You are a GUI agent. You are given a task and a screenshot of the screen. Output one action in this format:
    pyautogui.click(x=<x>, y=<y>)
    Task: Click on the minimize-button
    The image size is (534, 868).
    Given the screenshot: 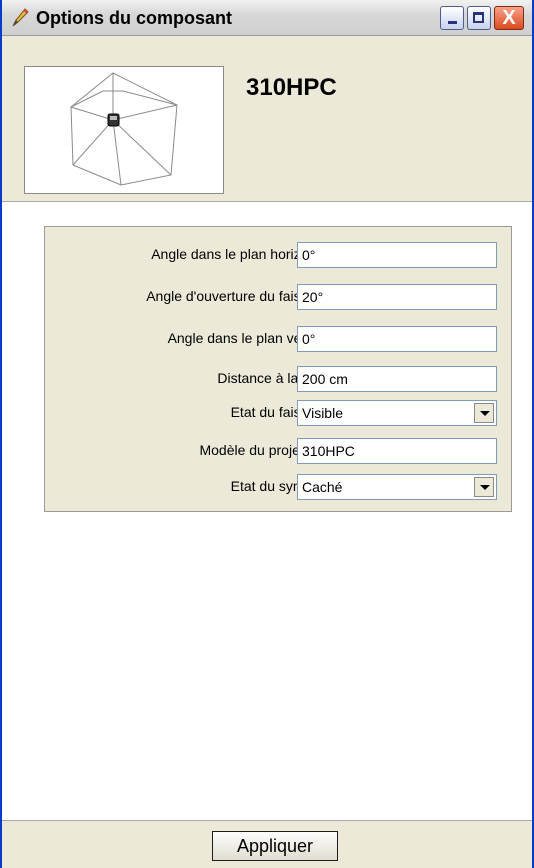 What is the action you would take?
    pyautogui.click(x=452, y=18)
    